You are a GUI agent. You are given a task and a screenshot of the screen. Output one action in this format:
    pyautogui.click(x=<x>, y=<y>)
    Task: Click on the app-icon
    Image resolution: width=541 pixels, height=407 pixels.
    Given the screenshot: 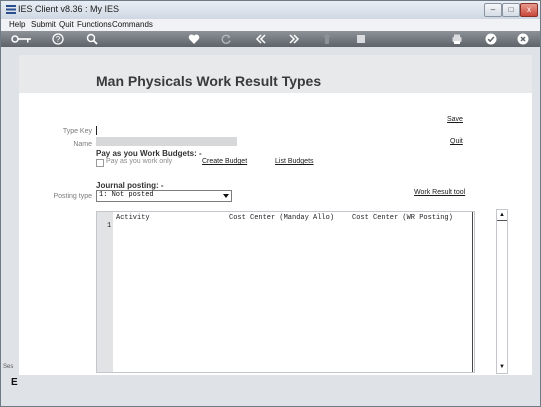 What is the action you would take?
    pyautogui.click(x=11, y=9)
    